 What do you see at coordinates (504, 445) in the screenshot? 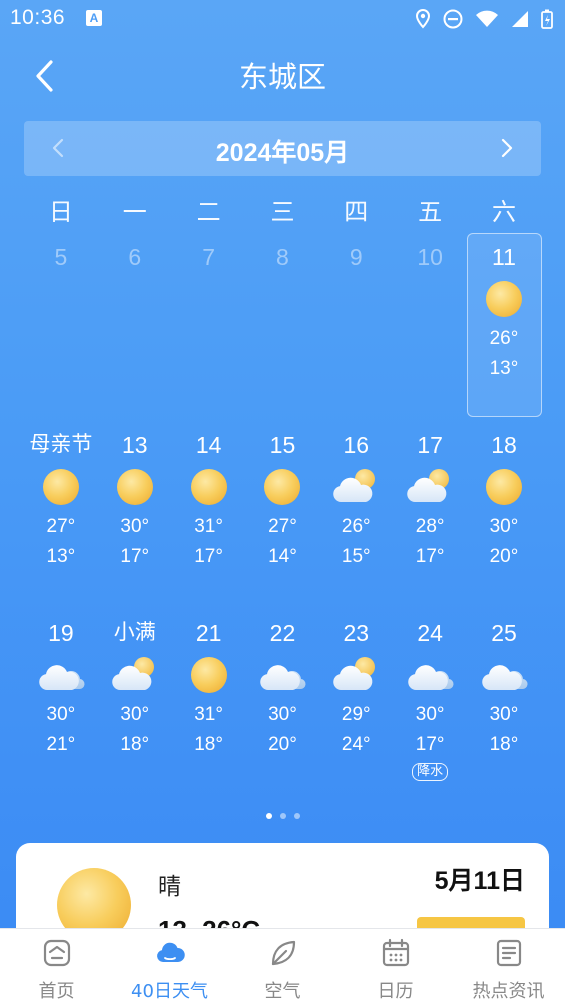
I see `day-number: 18` at bounding box center [504, 445].